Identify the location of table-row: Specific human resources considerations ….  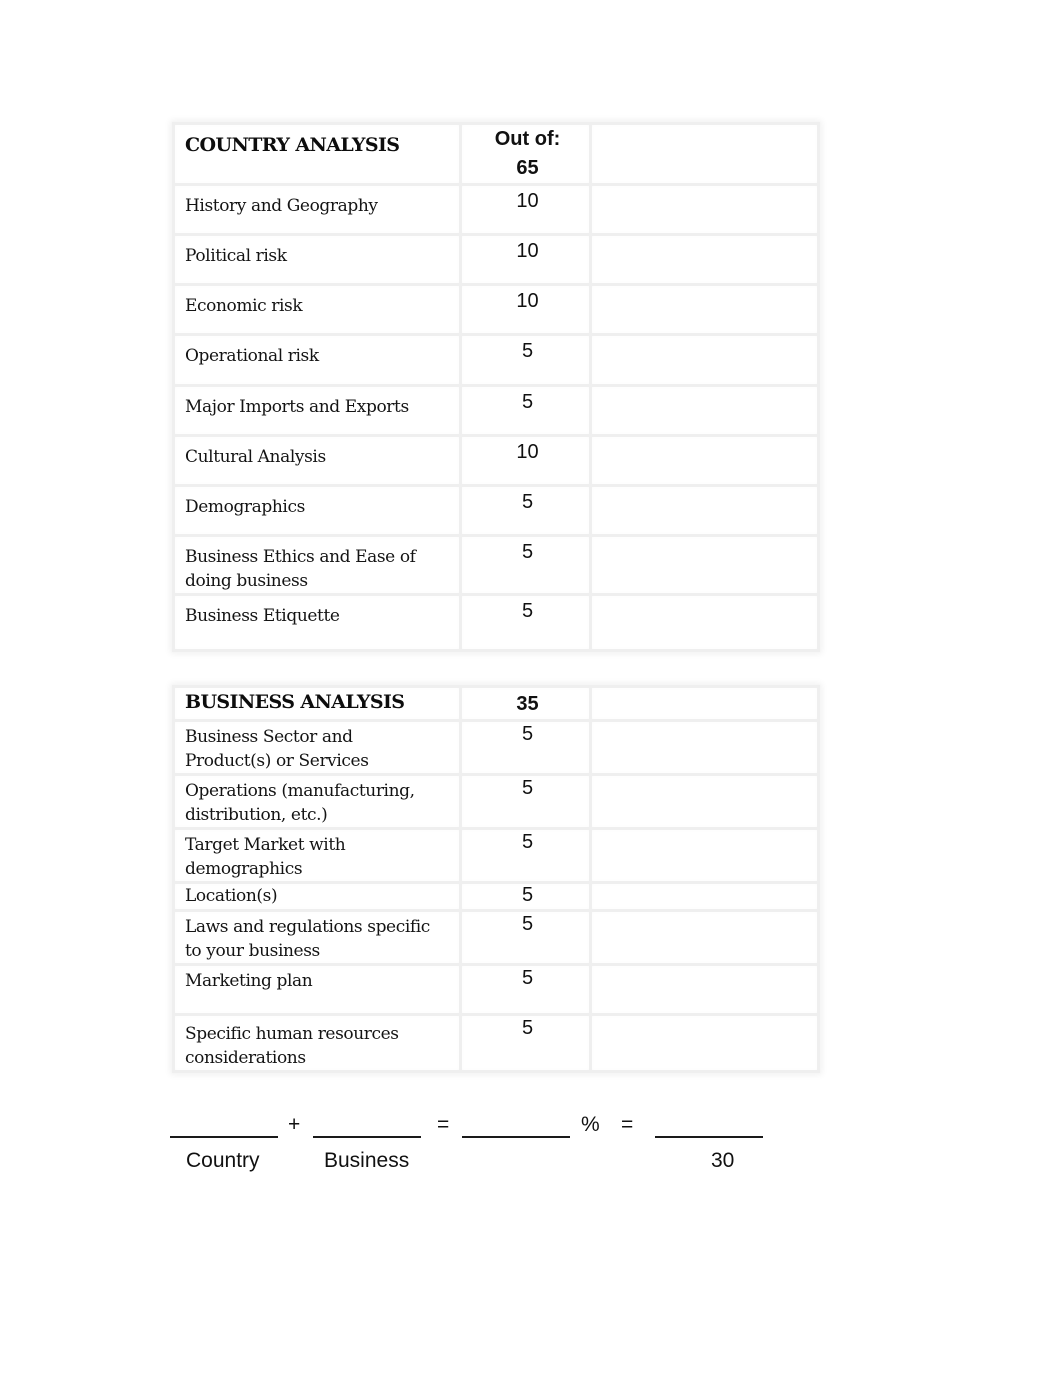
(496, 1043).